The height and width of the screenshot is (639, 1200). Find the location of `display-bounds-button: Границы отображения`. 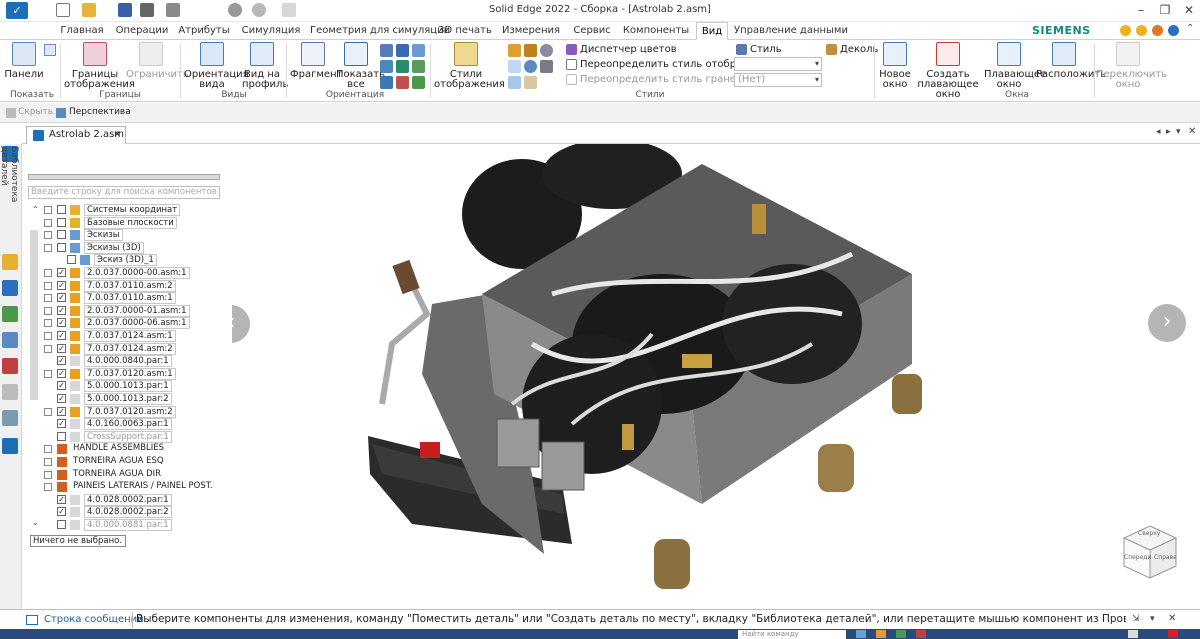

display-bounds-button: Границы отображения is located at coordinates (99, 66).